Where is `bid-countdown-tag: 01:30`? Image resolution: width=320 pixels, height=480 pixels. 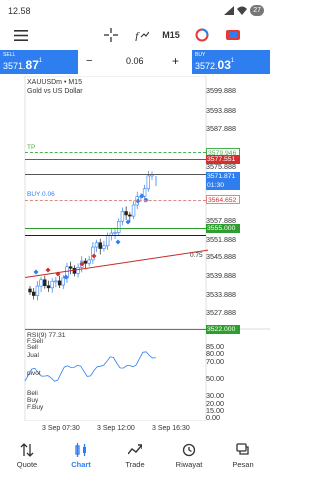 bid-countdown-tag: 01:30 is located at coordinates (223, 185).